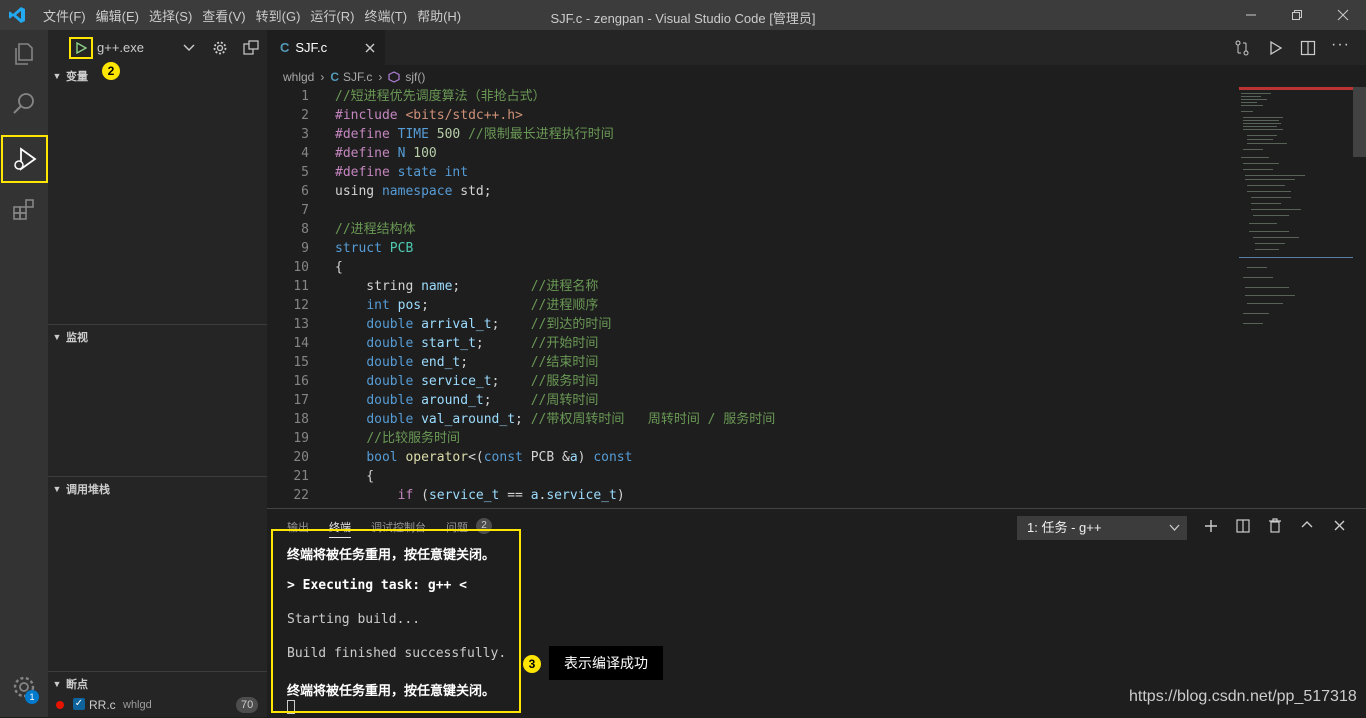  I want to click on menu-run: 运行(R), so click(332, 15).